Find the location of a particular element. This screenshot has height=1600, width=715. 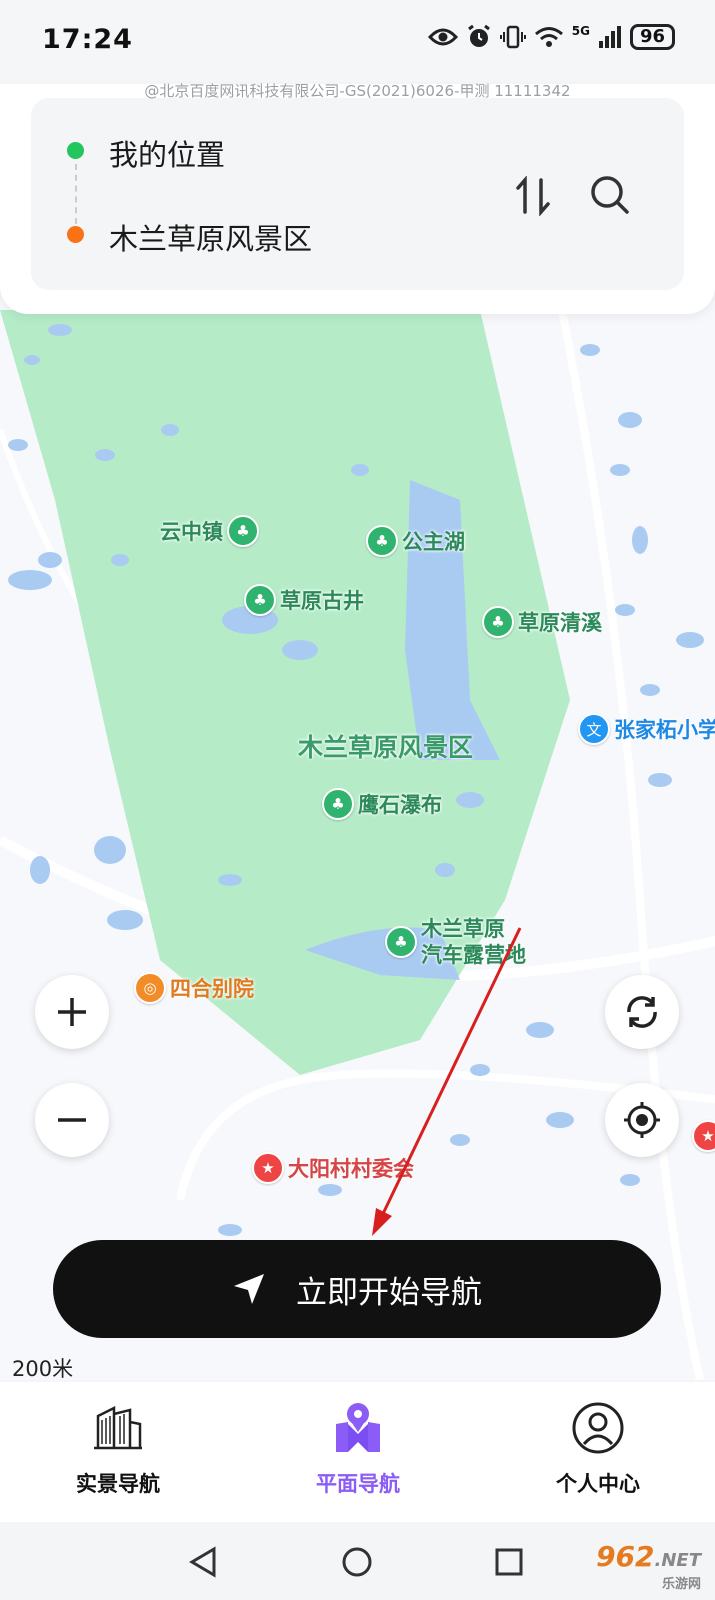

tab-profile: 个人中心 is located at coordinates (598, 1449).